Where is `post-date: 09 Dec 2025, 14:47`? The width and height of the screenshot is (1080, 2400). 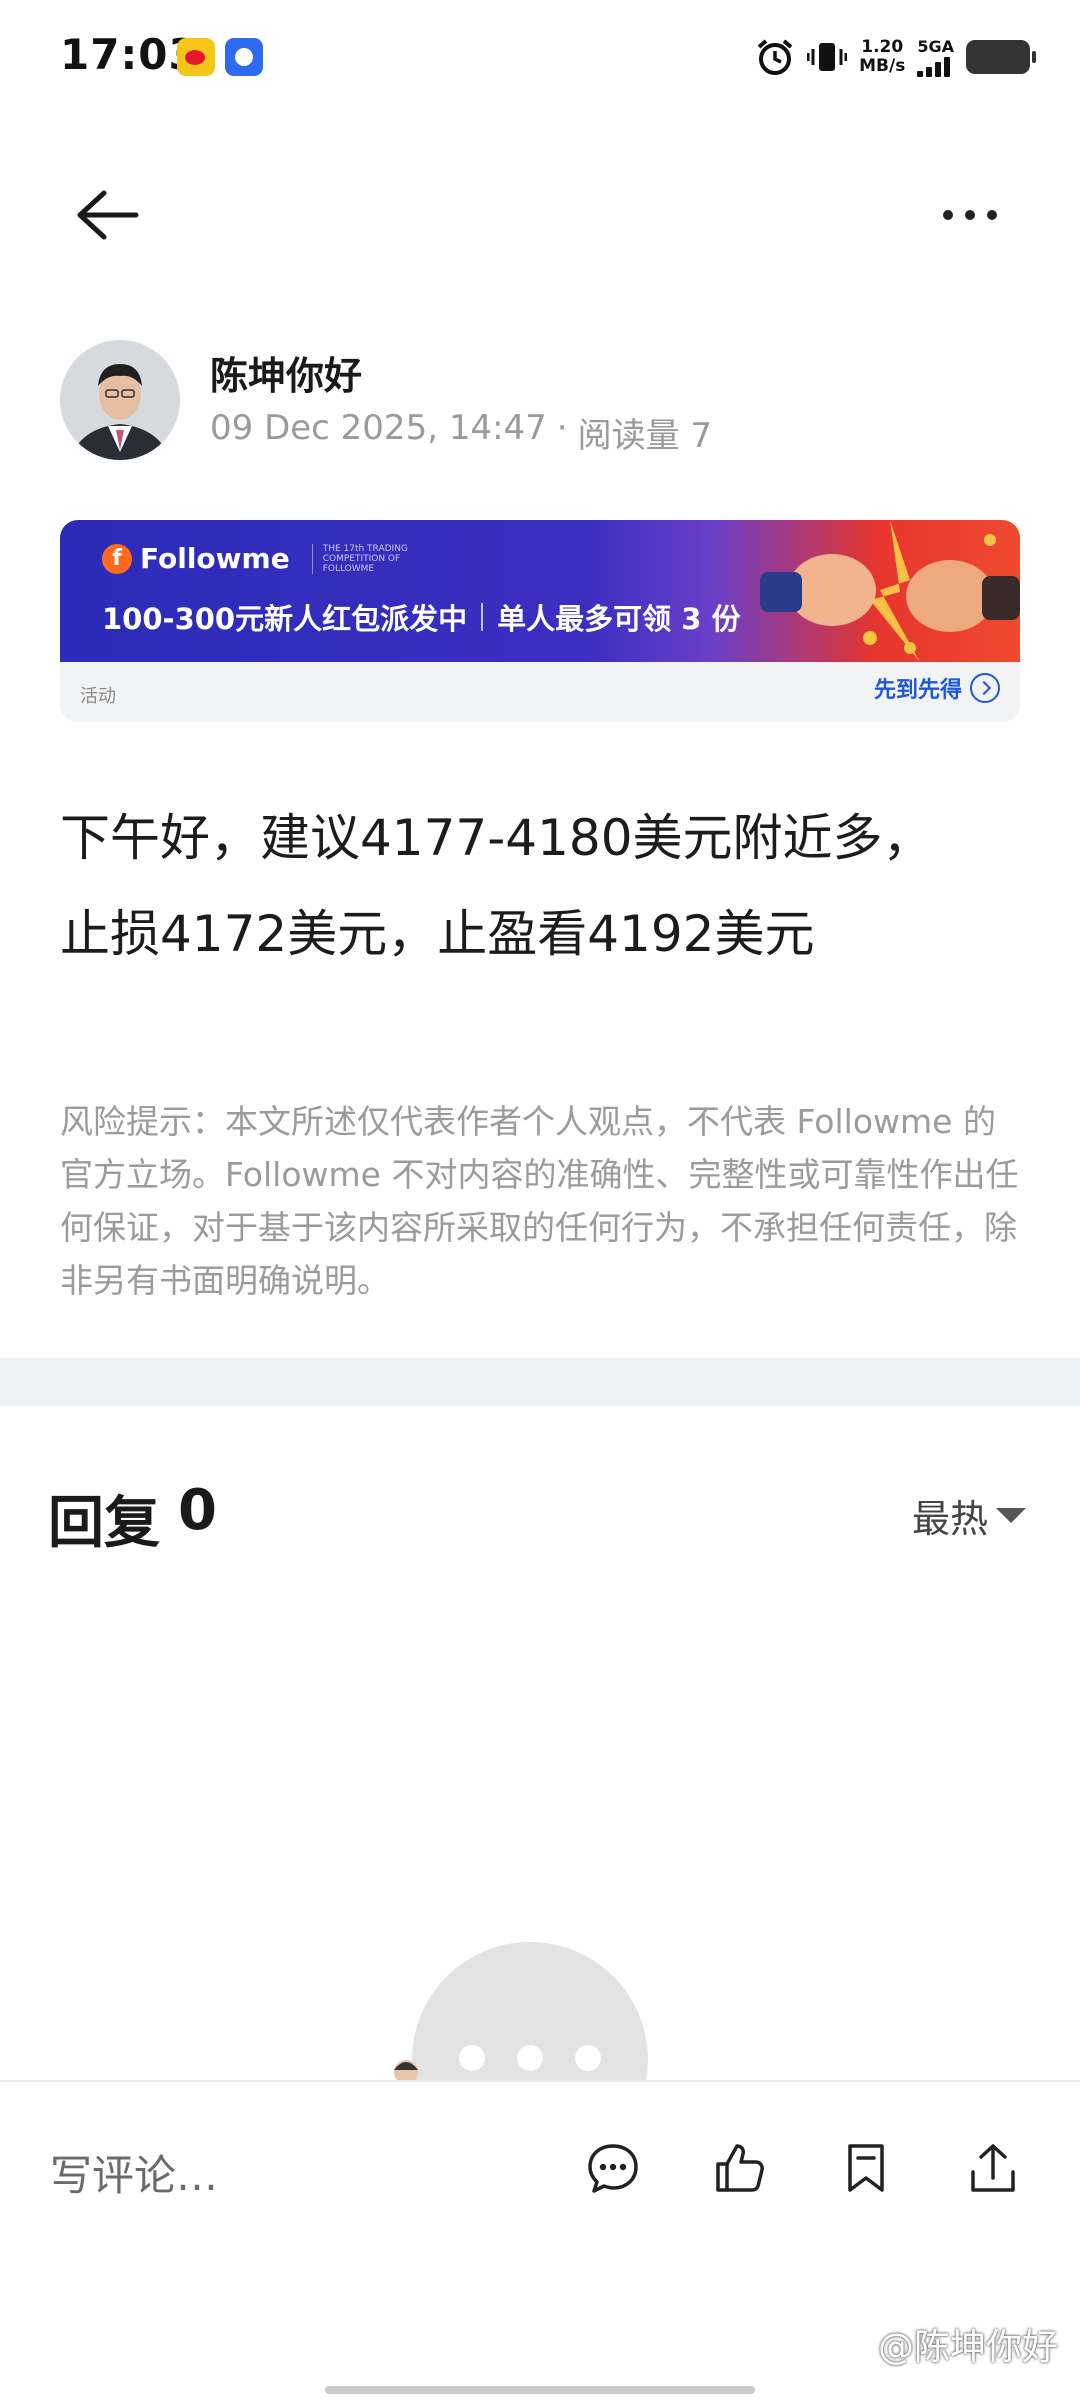
post-date: 09 Dec 2025, 14:47 is located at coordinates (378, 428).